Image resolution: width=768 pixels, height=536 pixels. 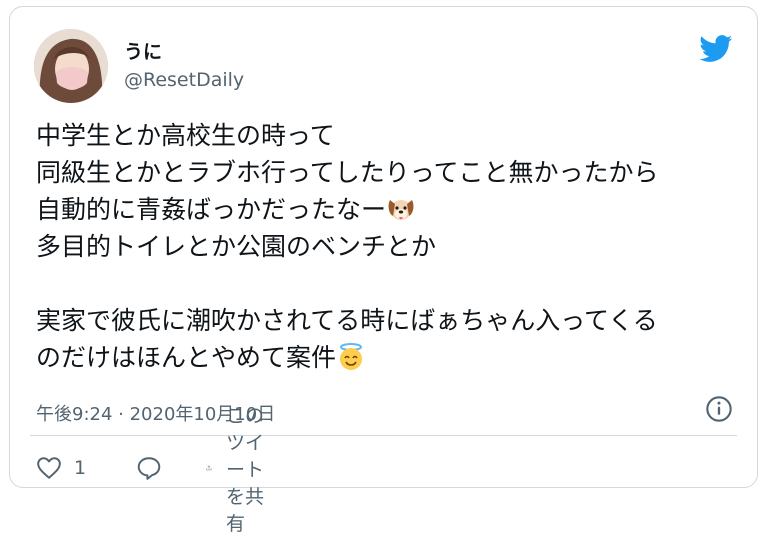 I want to click on reply-button, so click(x=149, y=468).